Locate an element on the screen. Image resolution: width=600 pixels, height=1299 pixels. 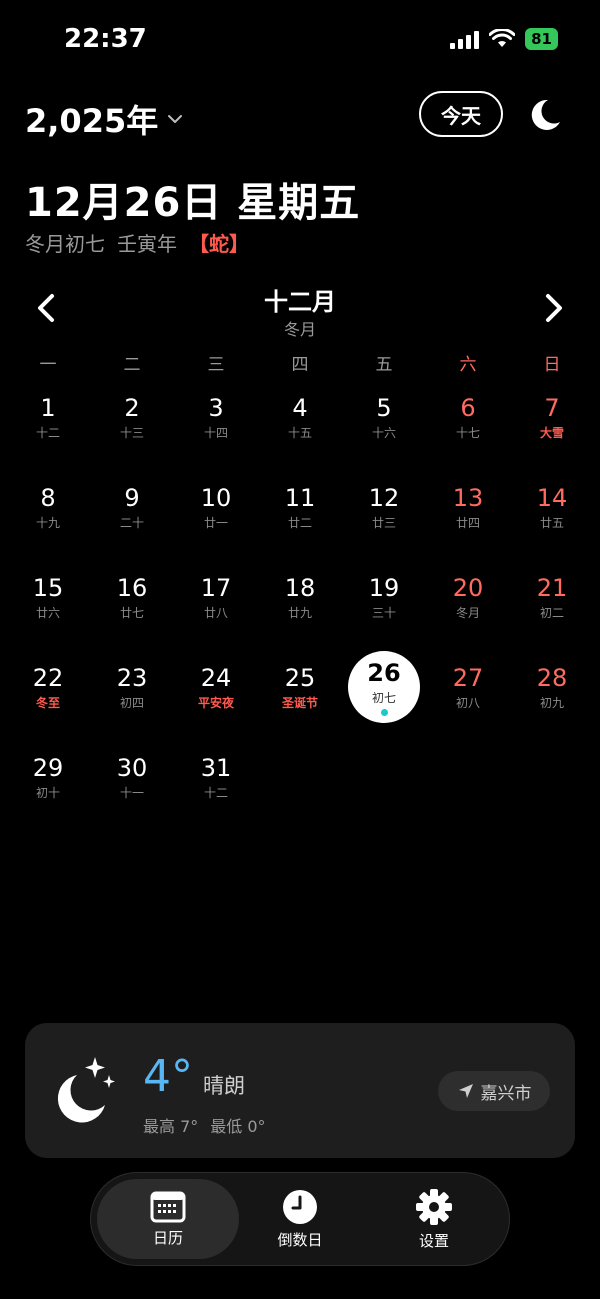
lunar-day-label: 十二 is located at coordinates (47, 432).